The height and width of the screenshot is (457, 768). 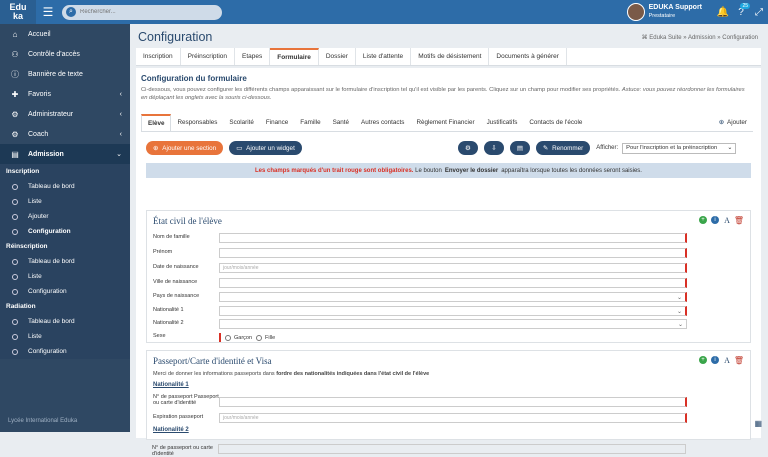 What do you see at coordinates (18, 12) in the screenshot?
I see `eduka-logo: Edu ka` at bounding box center [18, 12].